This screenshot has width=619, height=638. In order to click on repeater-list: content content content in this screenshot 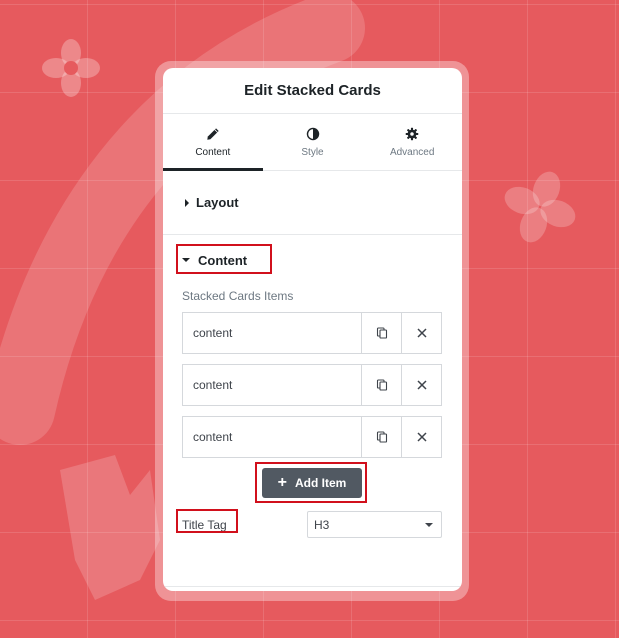, I will do `click(312, 385)`.